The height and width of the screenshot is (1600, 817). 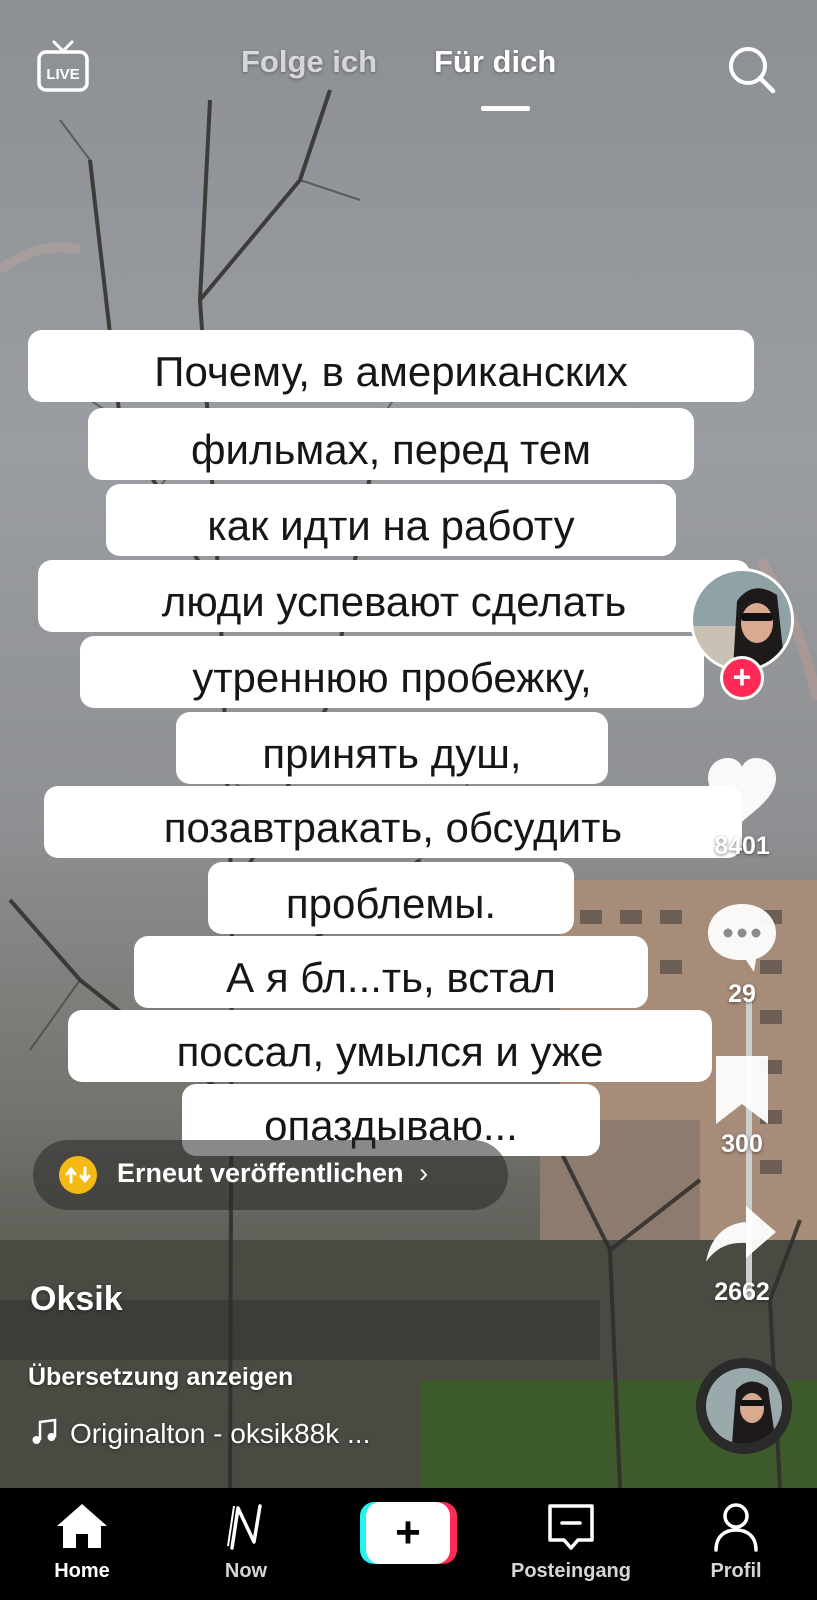 I want to click on bookmark-count: 300, so click(x=742, y=1144).